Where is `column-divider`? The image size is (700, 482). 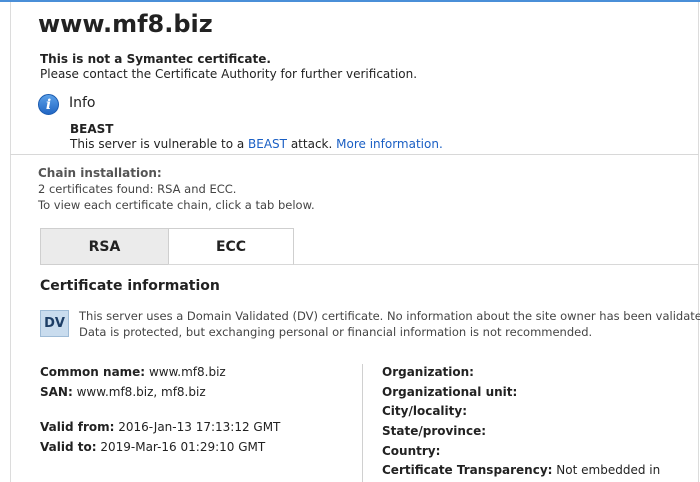 column-divider is located at coordinates (362, 423).